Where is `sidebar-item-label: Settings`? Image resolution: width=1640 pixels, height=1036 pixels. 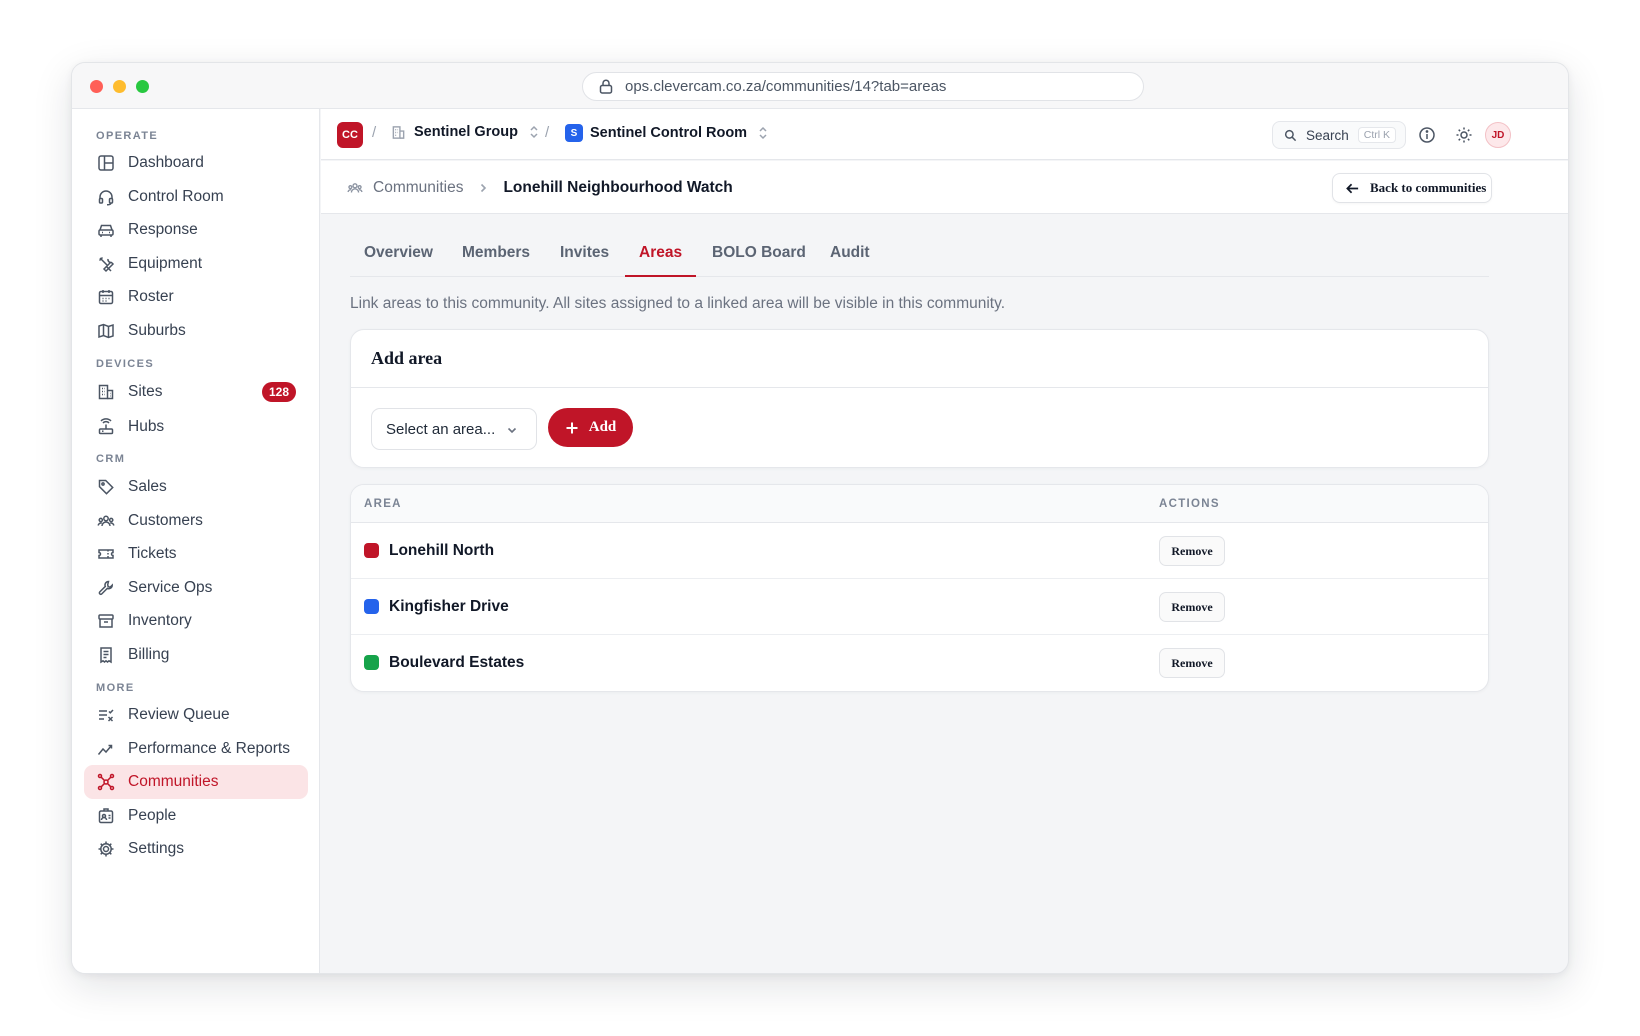 sidebar-item-label: Settings is located at coordinates (156, 848).